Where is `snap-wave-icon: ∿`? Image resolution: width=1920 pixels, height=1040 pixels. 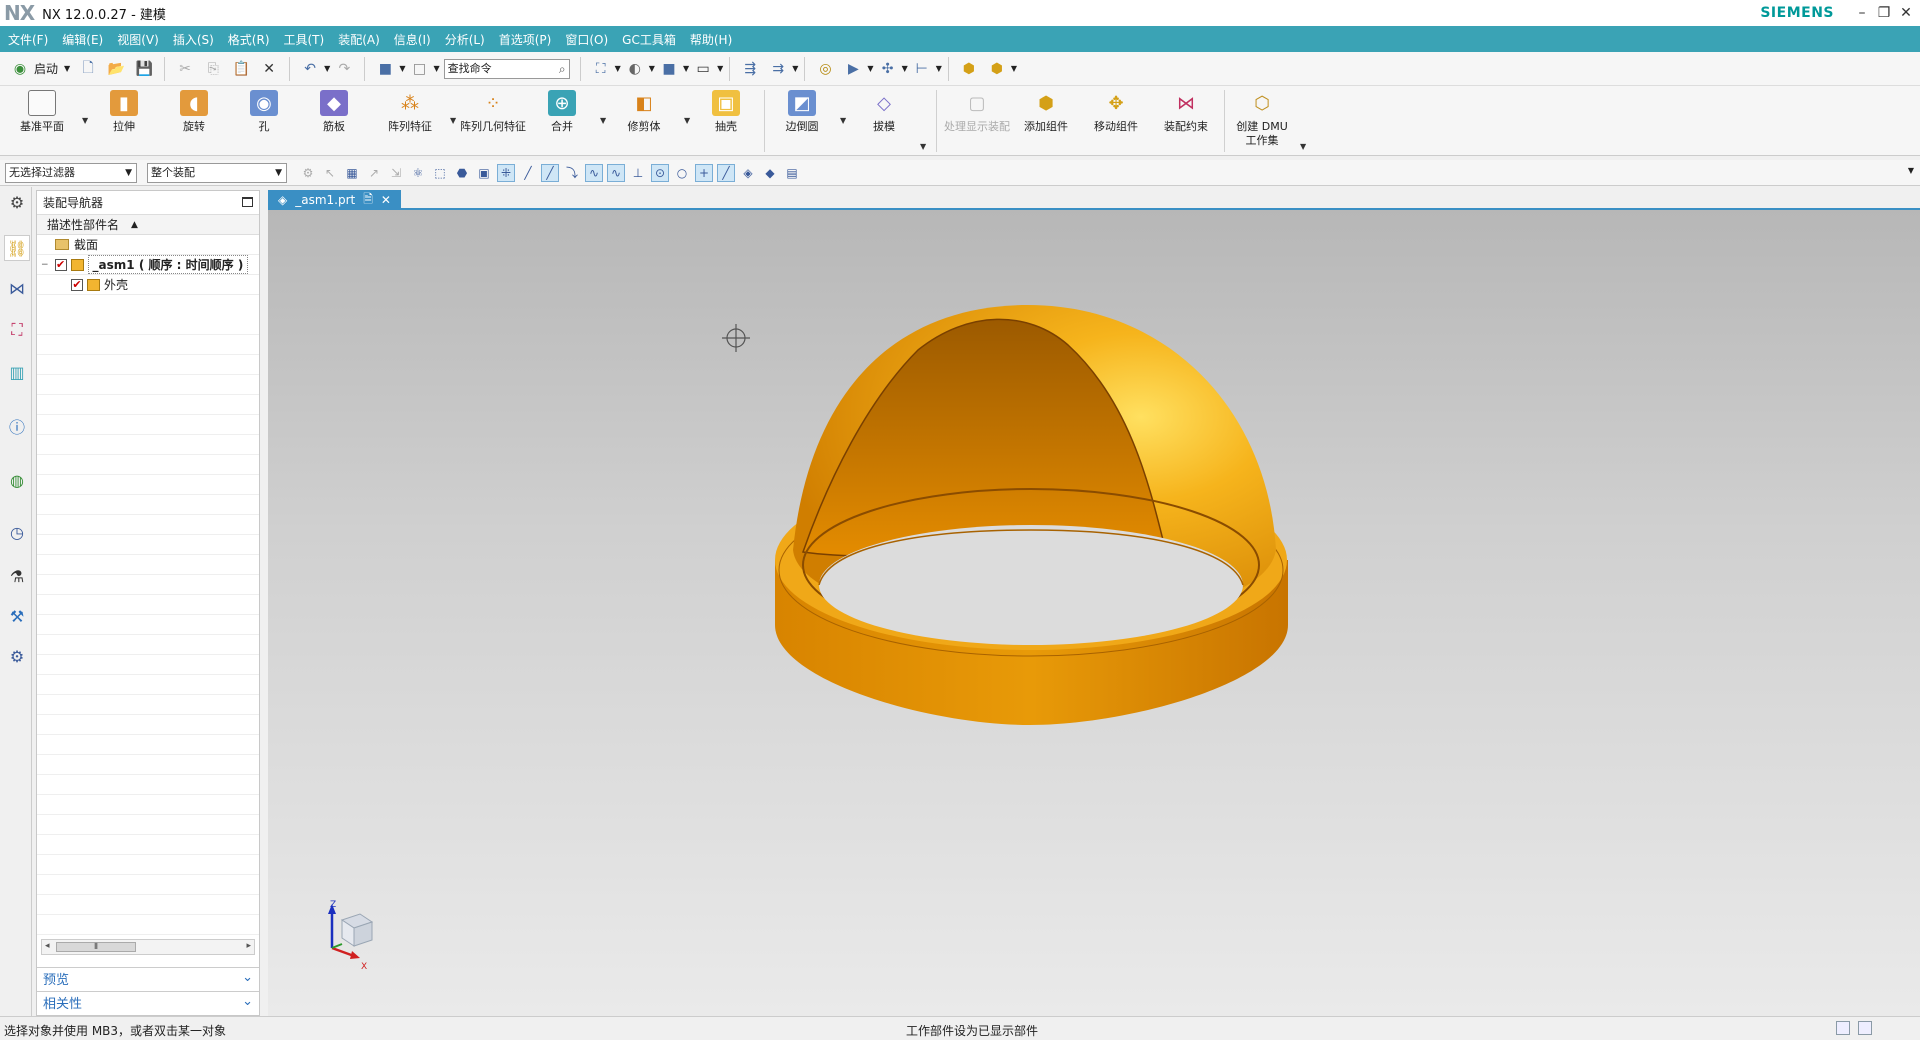
snap-wave-icon: ∿ is located at coordinates (616, 172).